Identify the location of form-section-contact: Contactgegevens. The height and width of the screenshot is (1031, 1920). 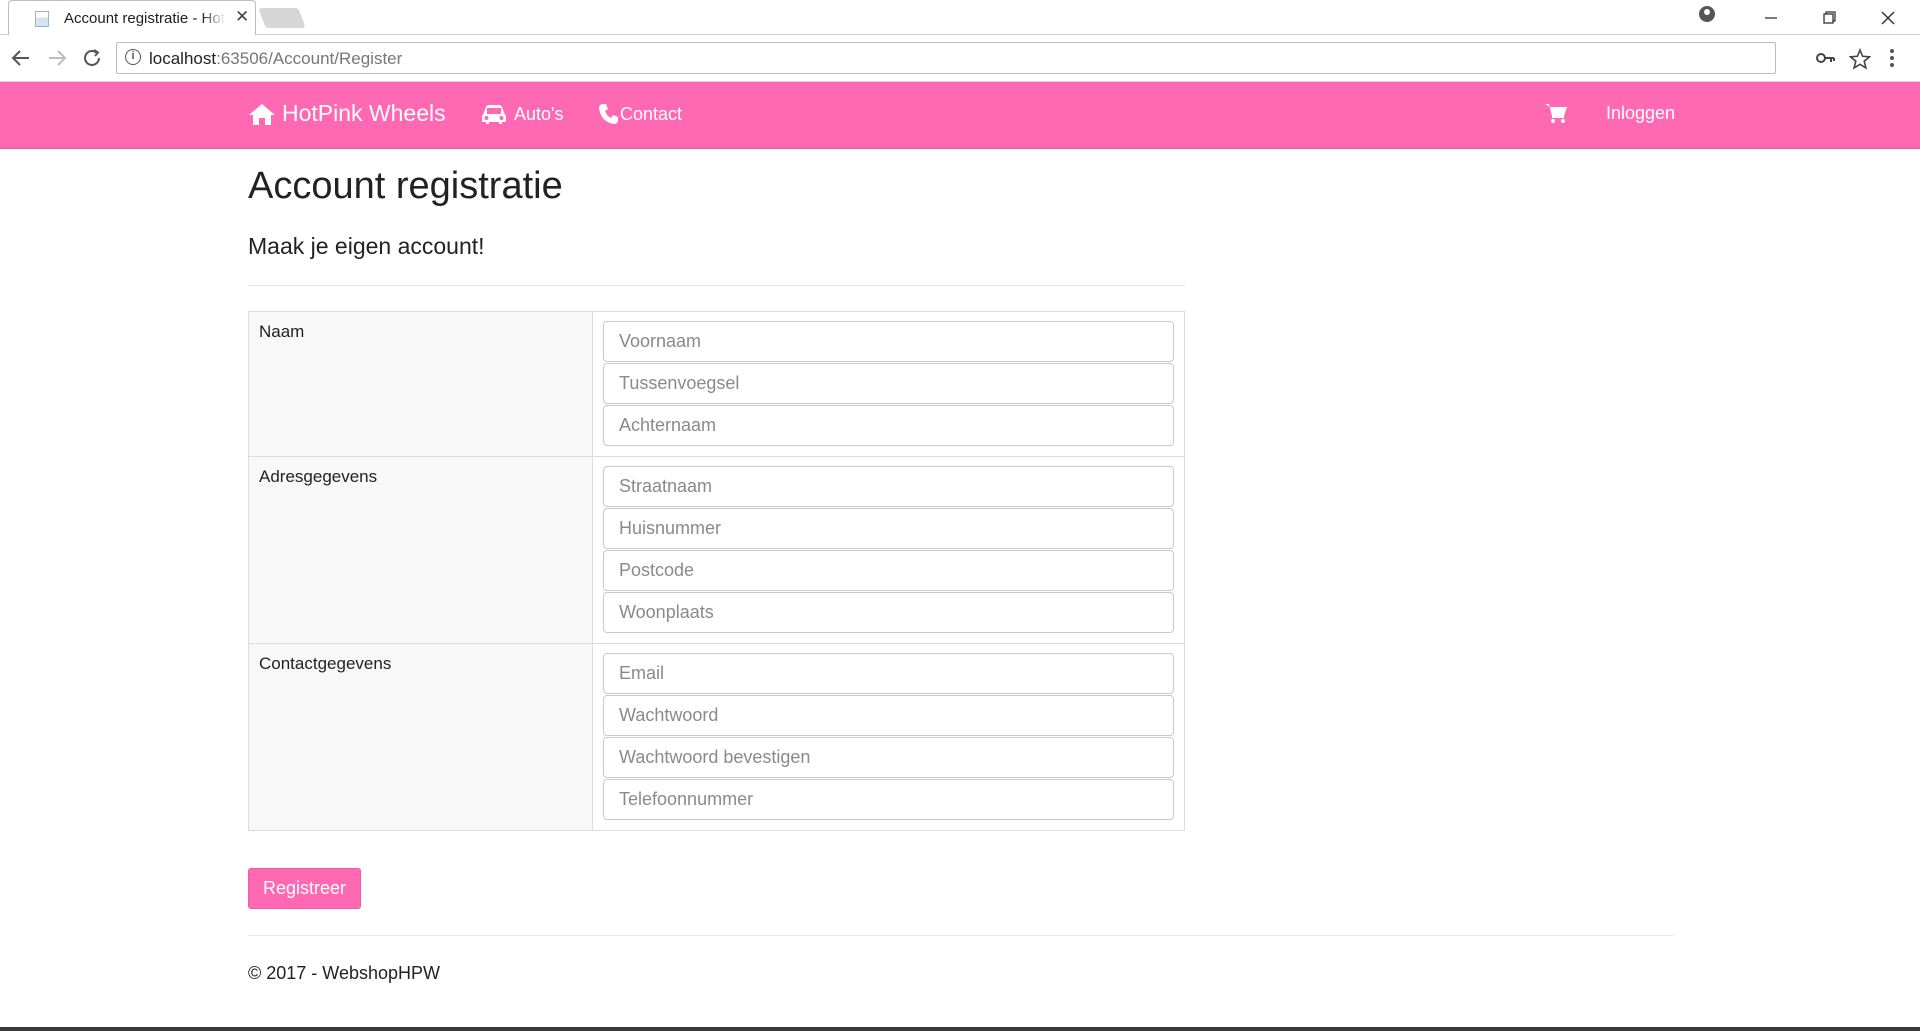
(716, 737).